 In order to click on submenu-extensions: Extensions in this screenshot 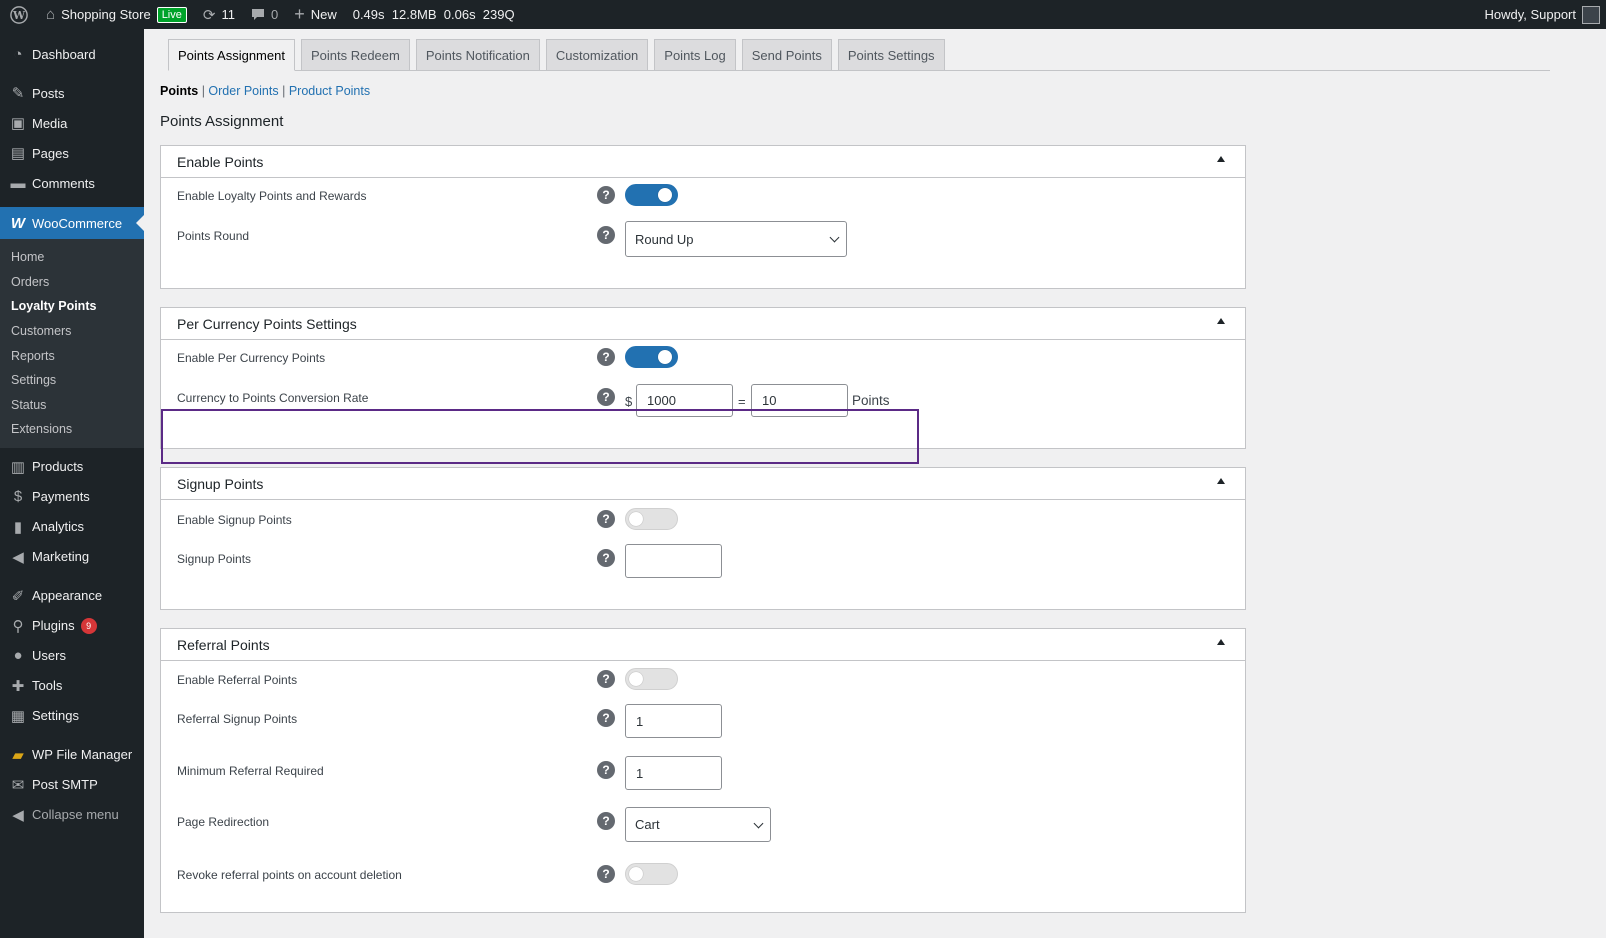, I will do `click(72, 429)`.